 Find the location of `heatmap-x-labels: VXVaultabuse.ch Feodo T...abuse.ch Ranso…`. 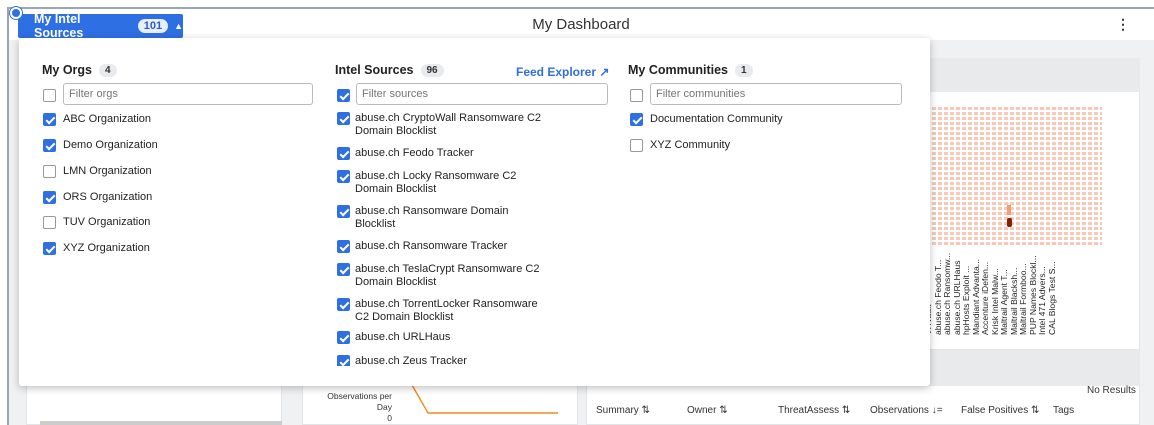

heatmap-x-labels: VXVaultabuse.ch Feodo T...abuse.ch Ranso… is located at coordinates (990, 295).